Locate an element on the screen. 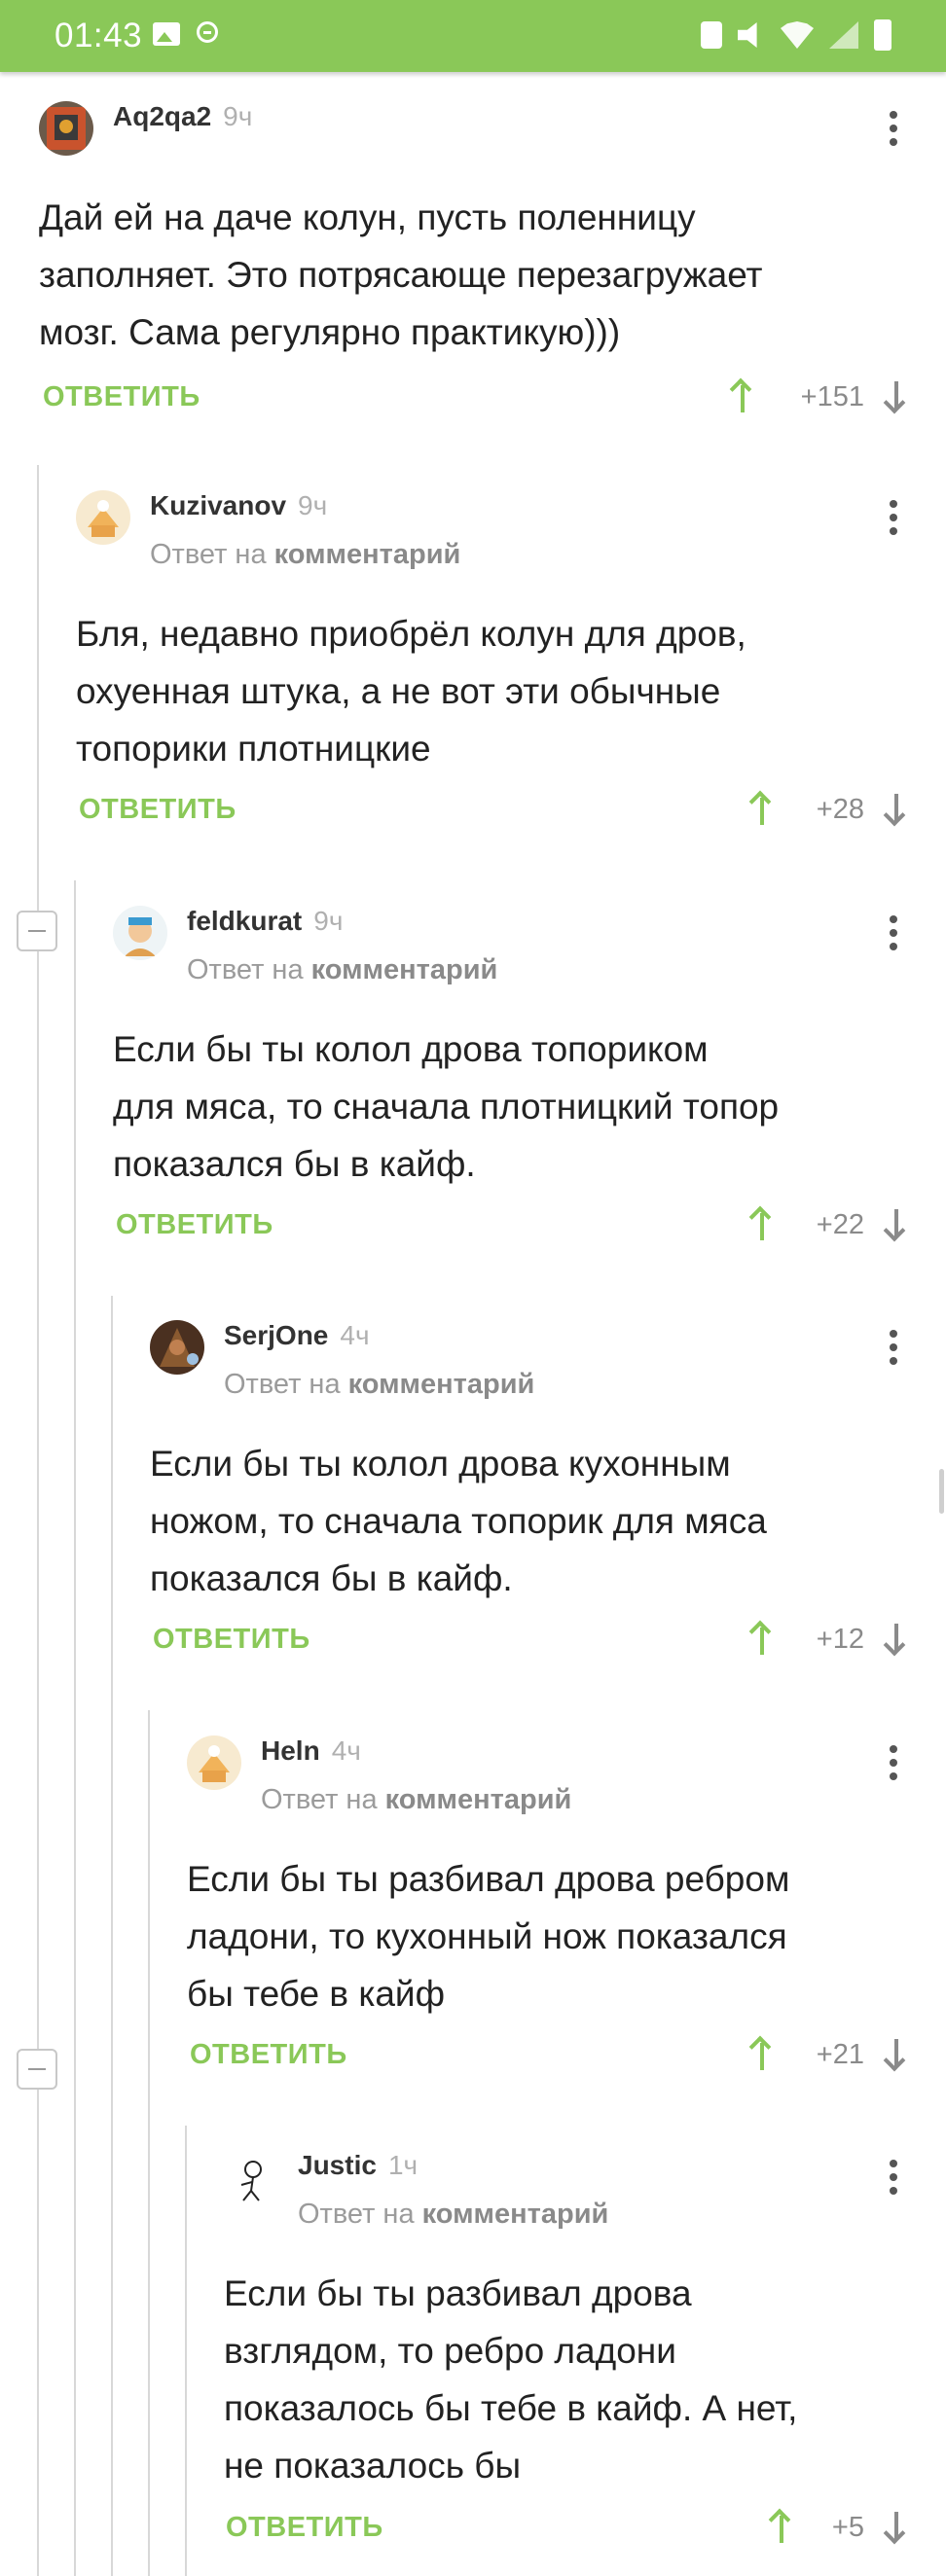  comment-time: 1ч is located at coordinates (403, 2165).